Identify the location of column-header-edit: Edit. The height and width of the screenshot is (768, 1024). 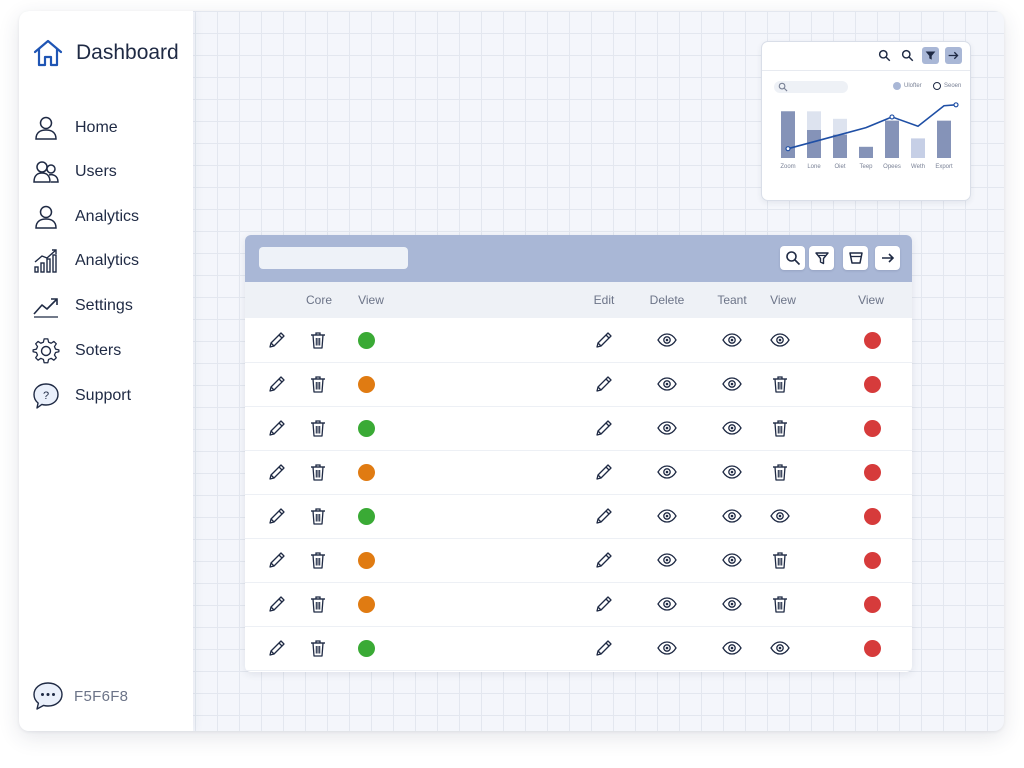
(604, 300).